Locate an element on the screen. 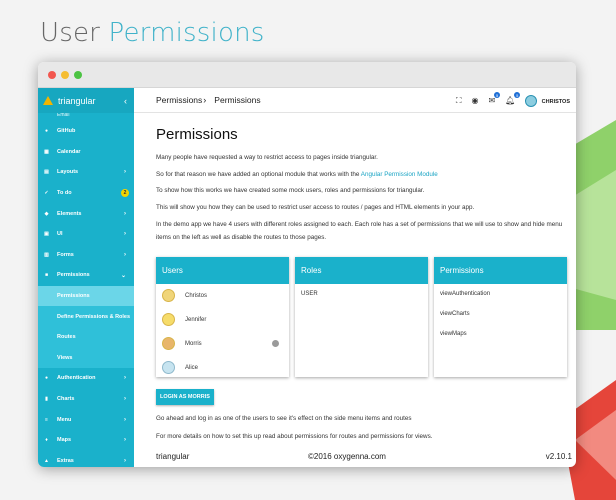  footer-copyright: ©2016 oxygenna.com is located at coordinates (347, 456).